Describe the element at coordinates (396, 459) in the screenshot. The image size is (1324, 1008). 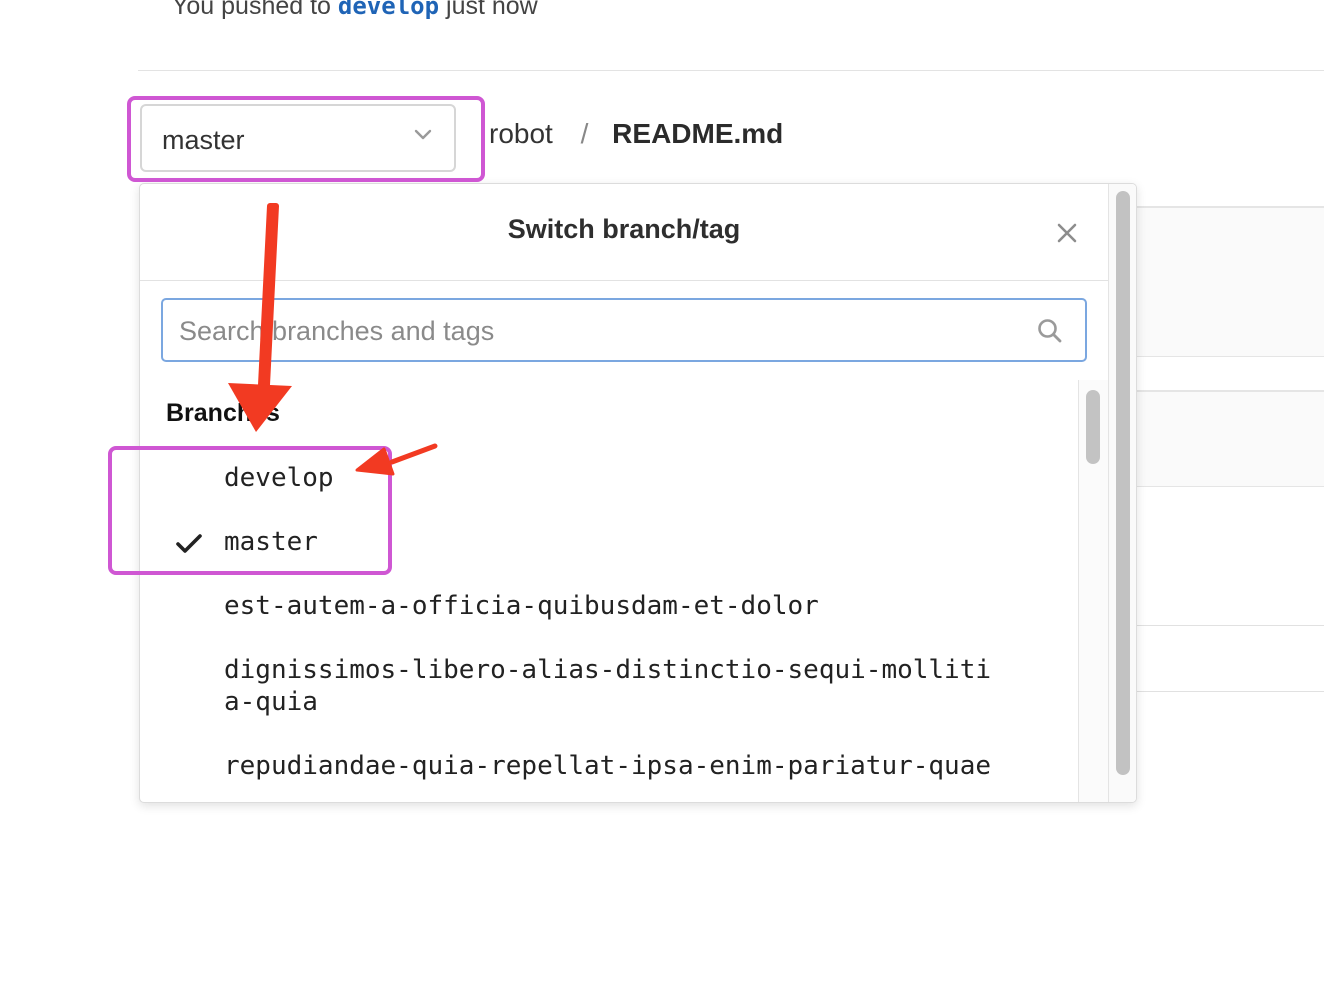
I see `arrow-left-icon` at that location.